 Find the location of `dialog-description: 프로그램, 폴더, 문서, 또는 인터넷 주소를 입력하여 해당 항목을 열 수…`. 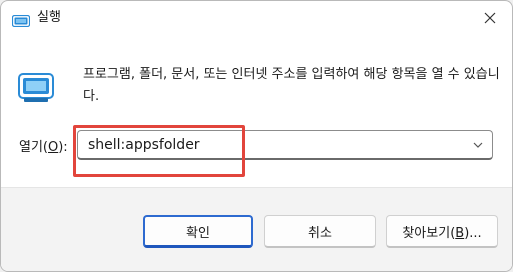

dialog-description: 프로그램, 폴더, 문서, 또는 인터넷 주소를 입력하여 해당 항목을 열 수… is located at coordinates (291, 85).